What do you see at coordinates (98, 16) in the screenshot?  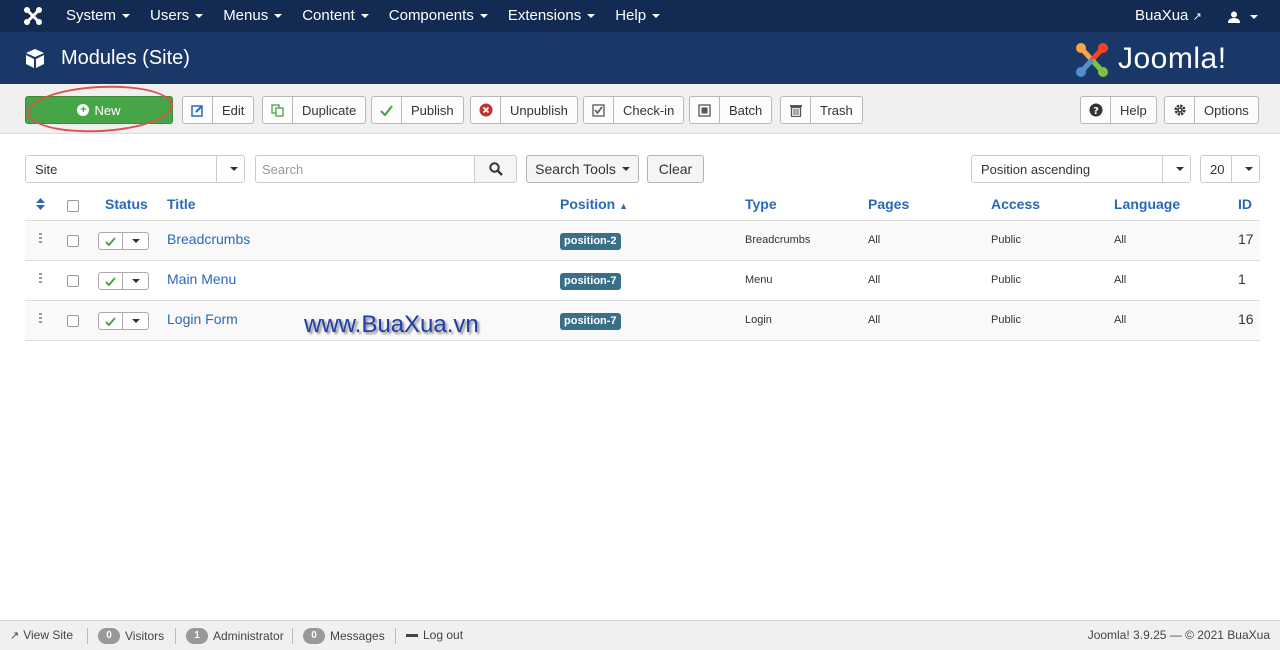 I see `menu-system: System` at bounding box center [98, 16].